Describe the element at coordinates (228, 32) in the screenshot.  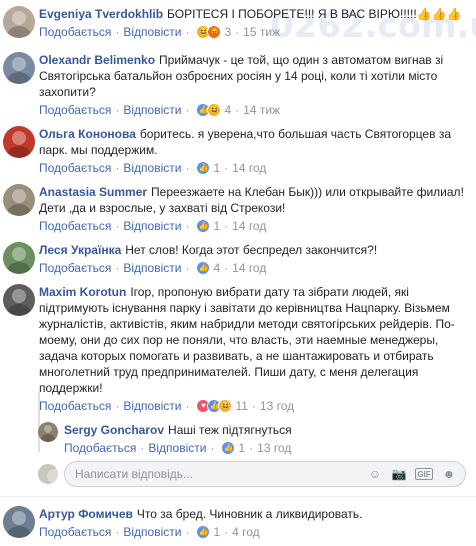
I see `reaction-count: 3` at that location.